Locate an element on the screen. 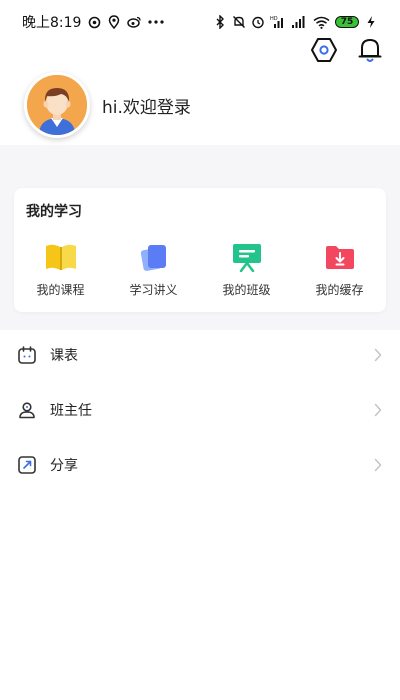  handout-cards-icon is located at coordinates (154, 257).